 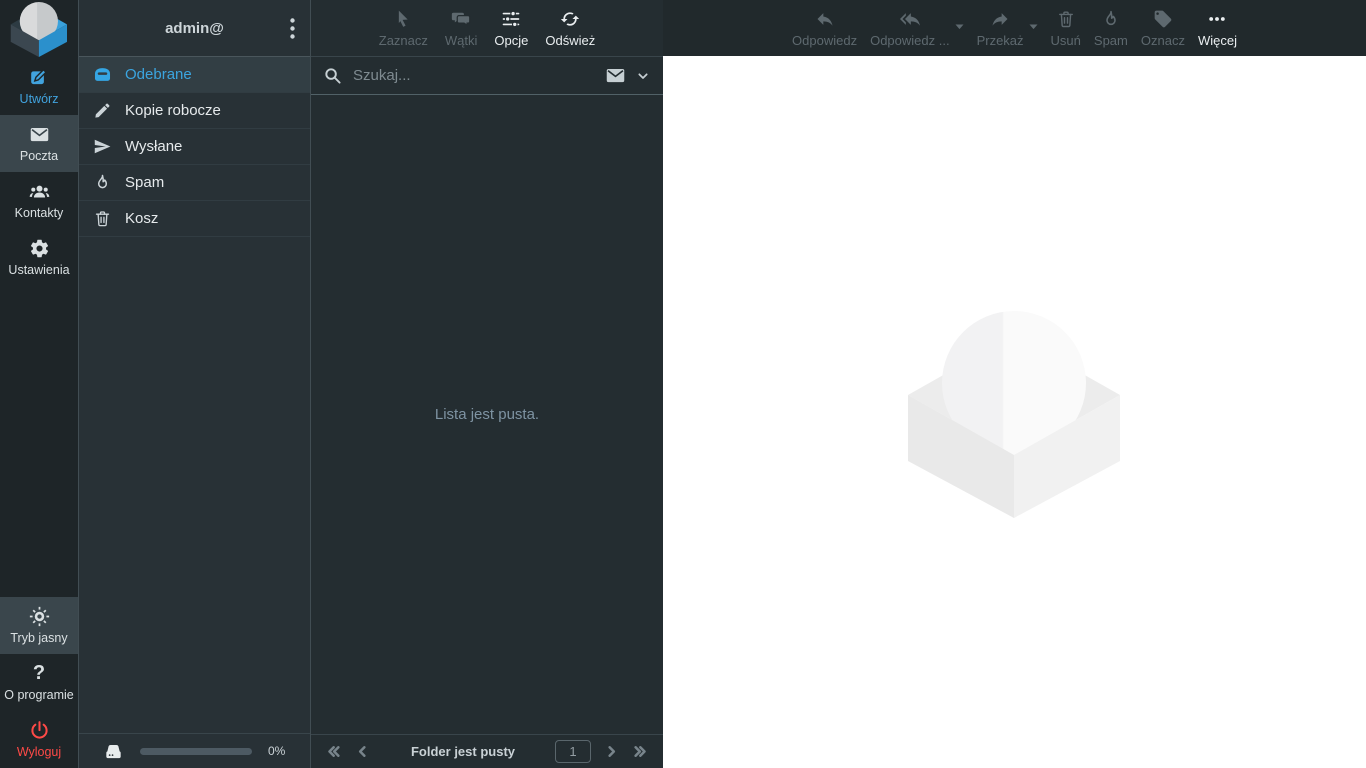 What do you see at coordinates (39, 248) in the screenshot?
I see `gear-icon` at bounding box center [39, 248].